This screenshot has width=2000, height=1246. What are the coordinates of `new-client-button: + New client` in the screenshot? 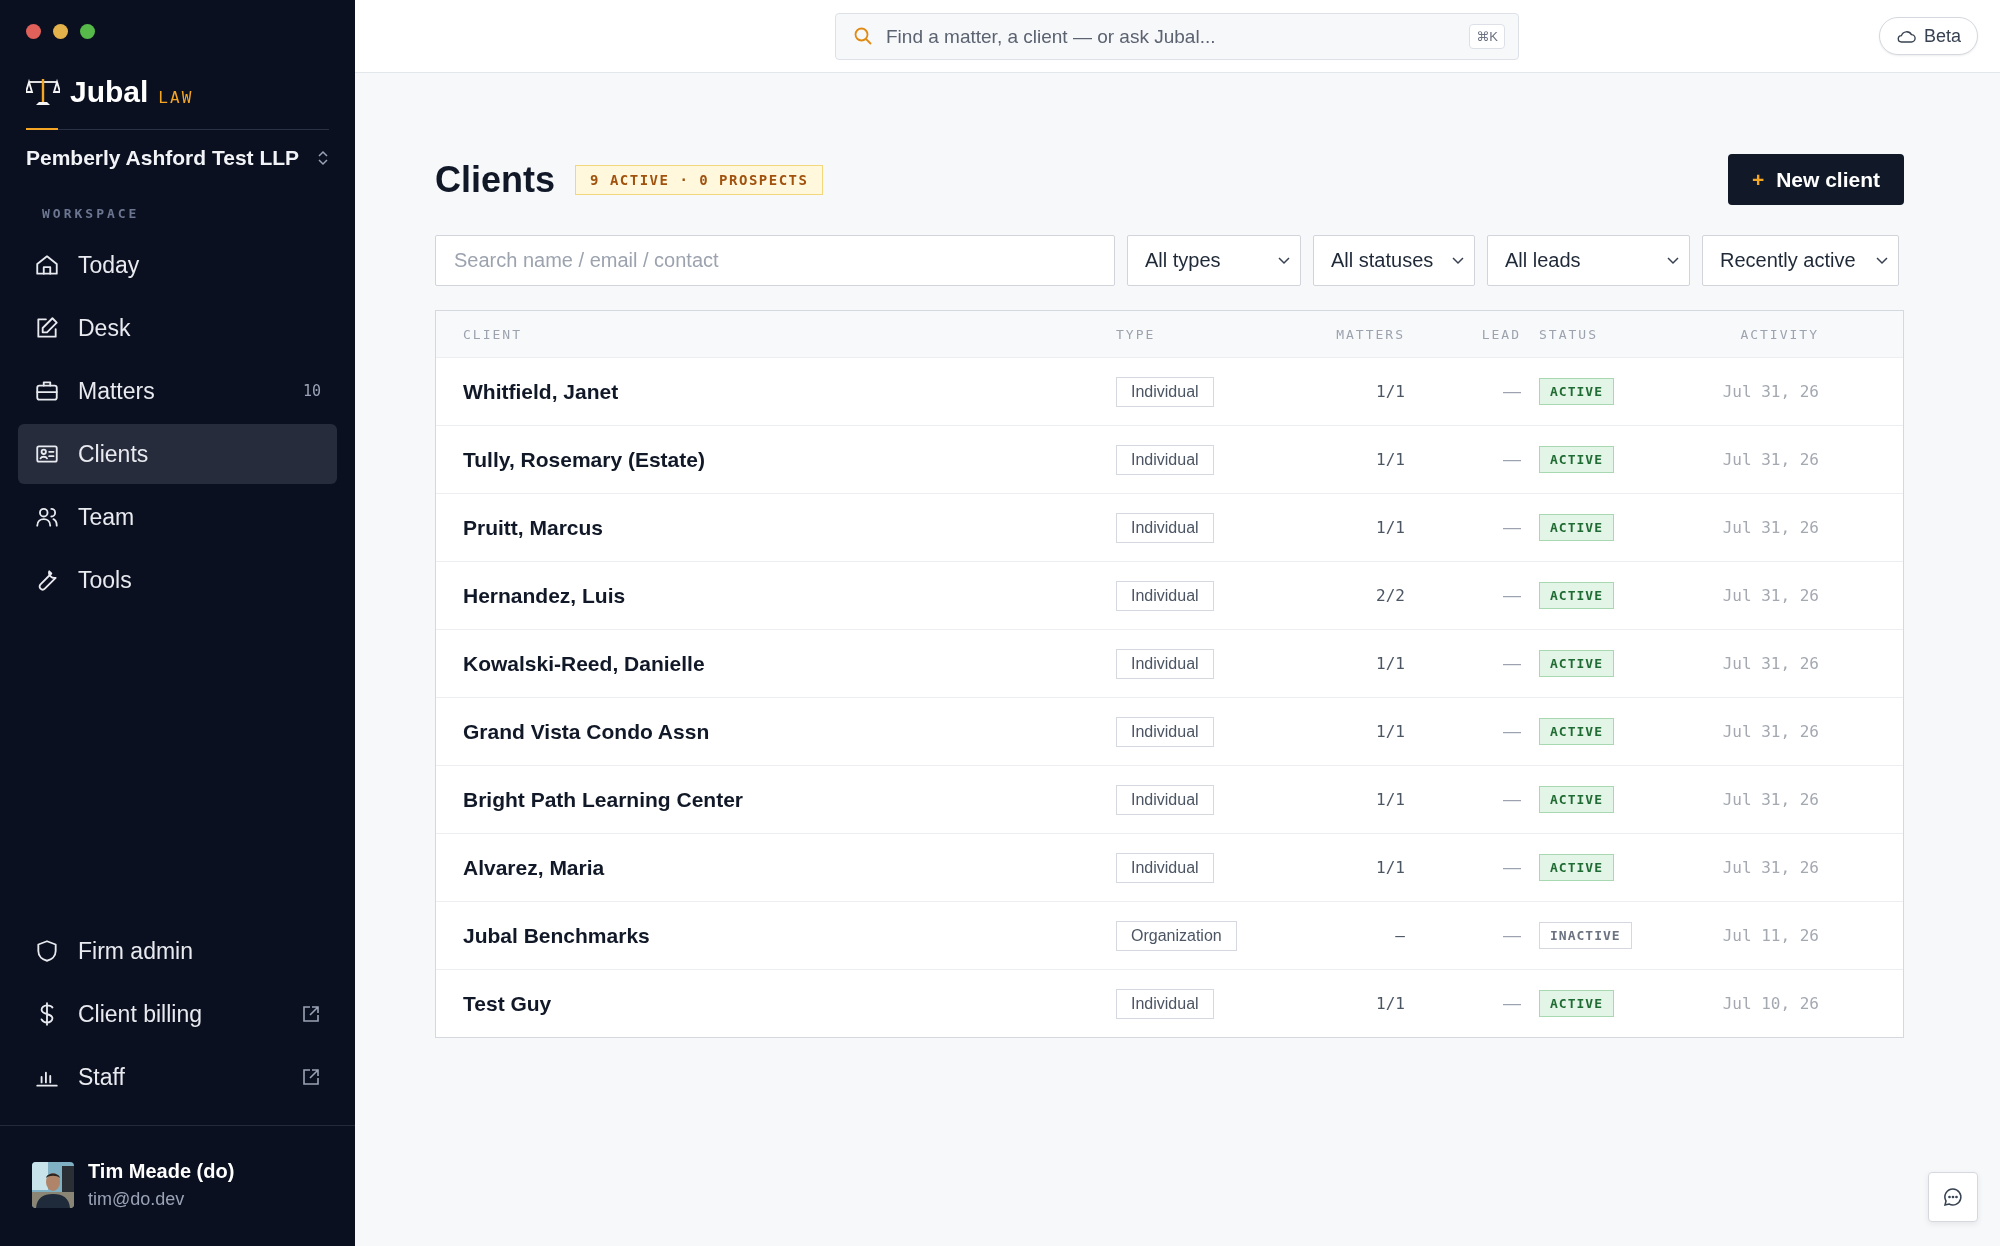 It's located at (1816, 179).